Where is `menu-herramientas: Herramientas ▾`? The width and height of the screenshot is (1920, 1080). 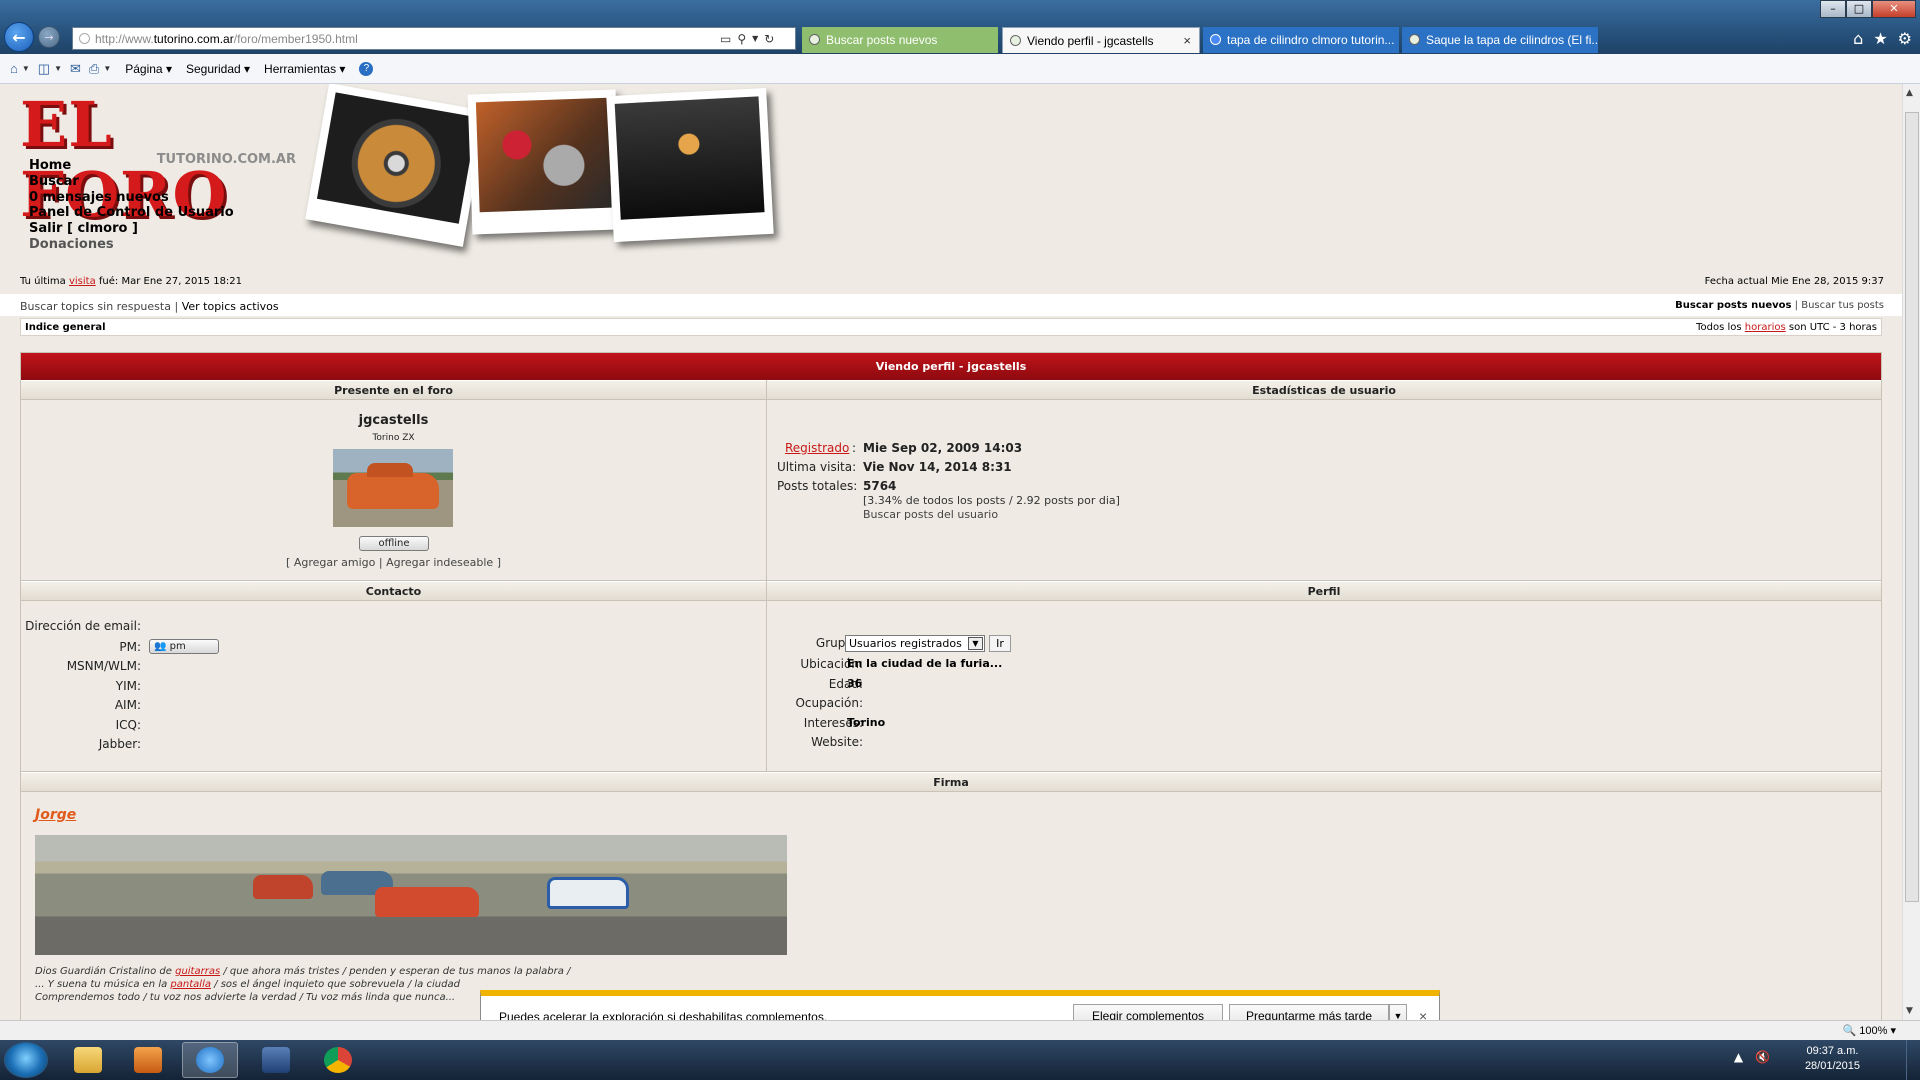 menu-herramientas: Herramientas ▾ is located at coordinates (304, 69).